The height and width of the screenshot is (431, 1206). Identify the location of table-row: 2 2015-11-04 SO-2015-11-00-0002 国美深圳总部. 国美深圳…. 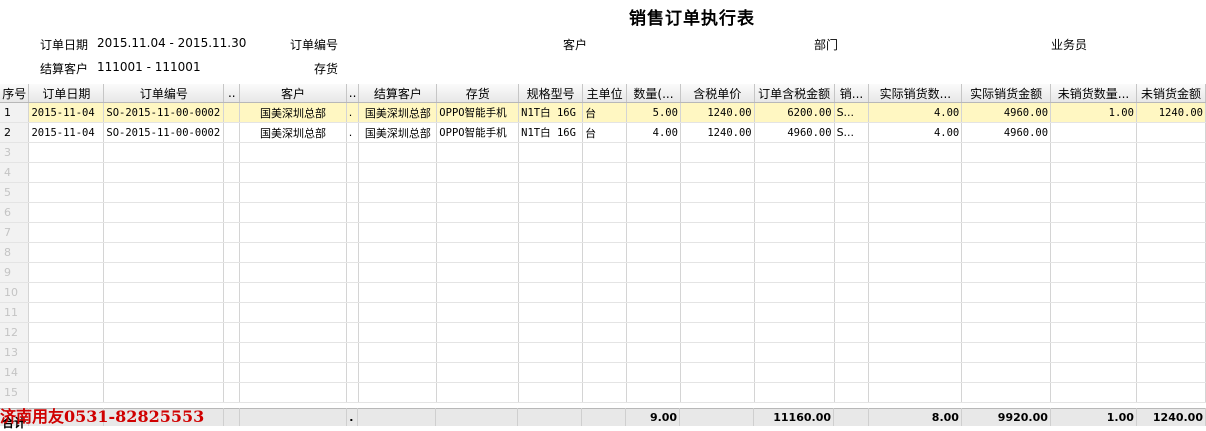
(603, 132).